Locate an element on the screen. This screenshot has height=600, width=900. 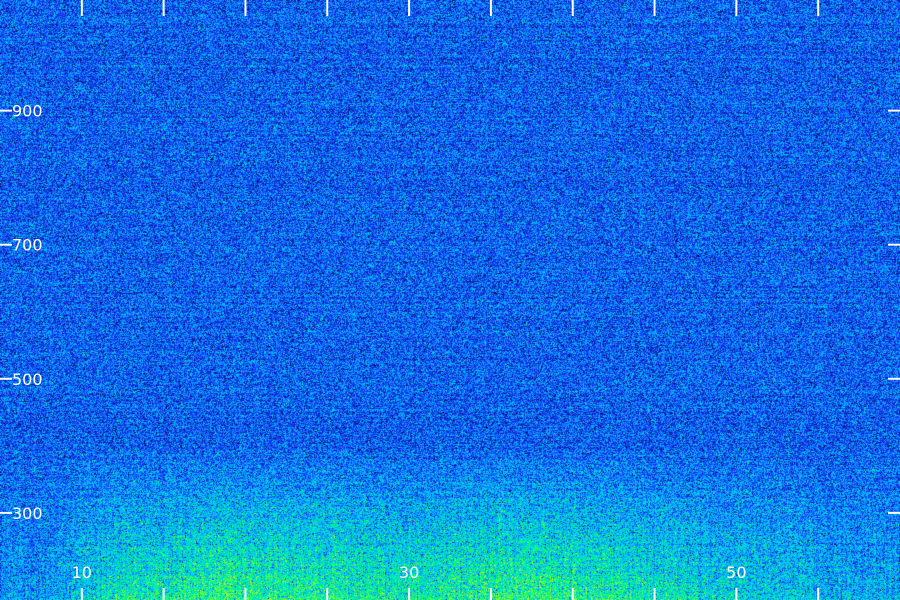
y-tick-label: 900 is located at coordinates (27, 111).